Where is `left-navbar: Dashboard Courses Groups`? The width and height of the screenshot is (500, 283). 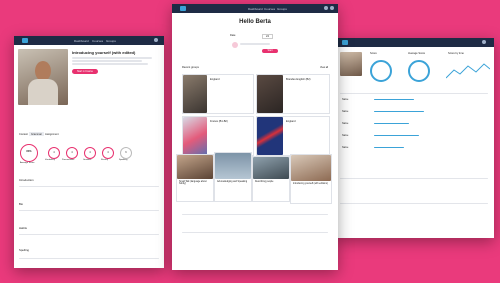 left-navbar: Dashboard Courses Groups is located at coordinates (89, 40).